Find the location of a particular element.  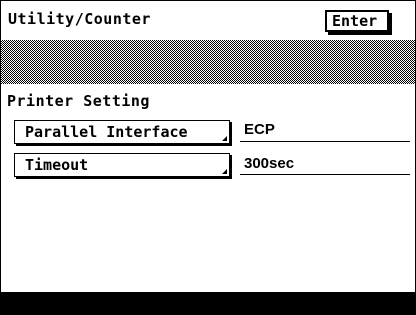

screen-title: Utility/Counter is located at coordinates (79, 19).